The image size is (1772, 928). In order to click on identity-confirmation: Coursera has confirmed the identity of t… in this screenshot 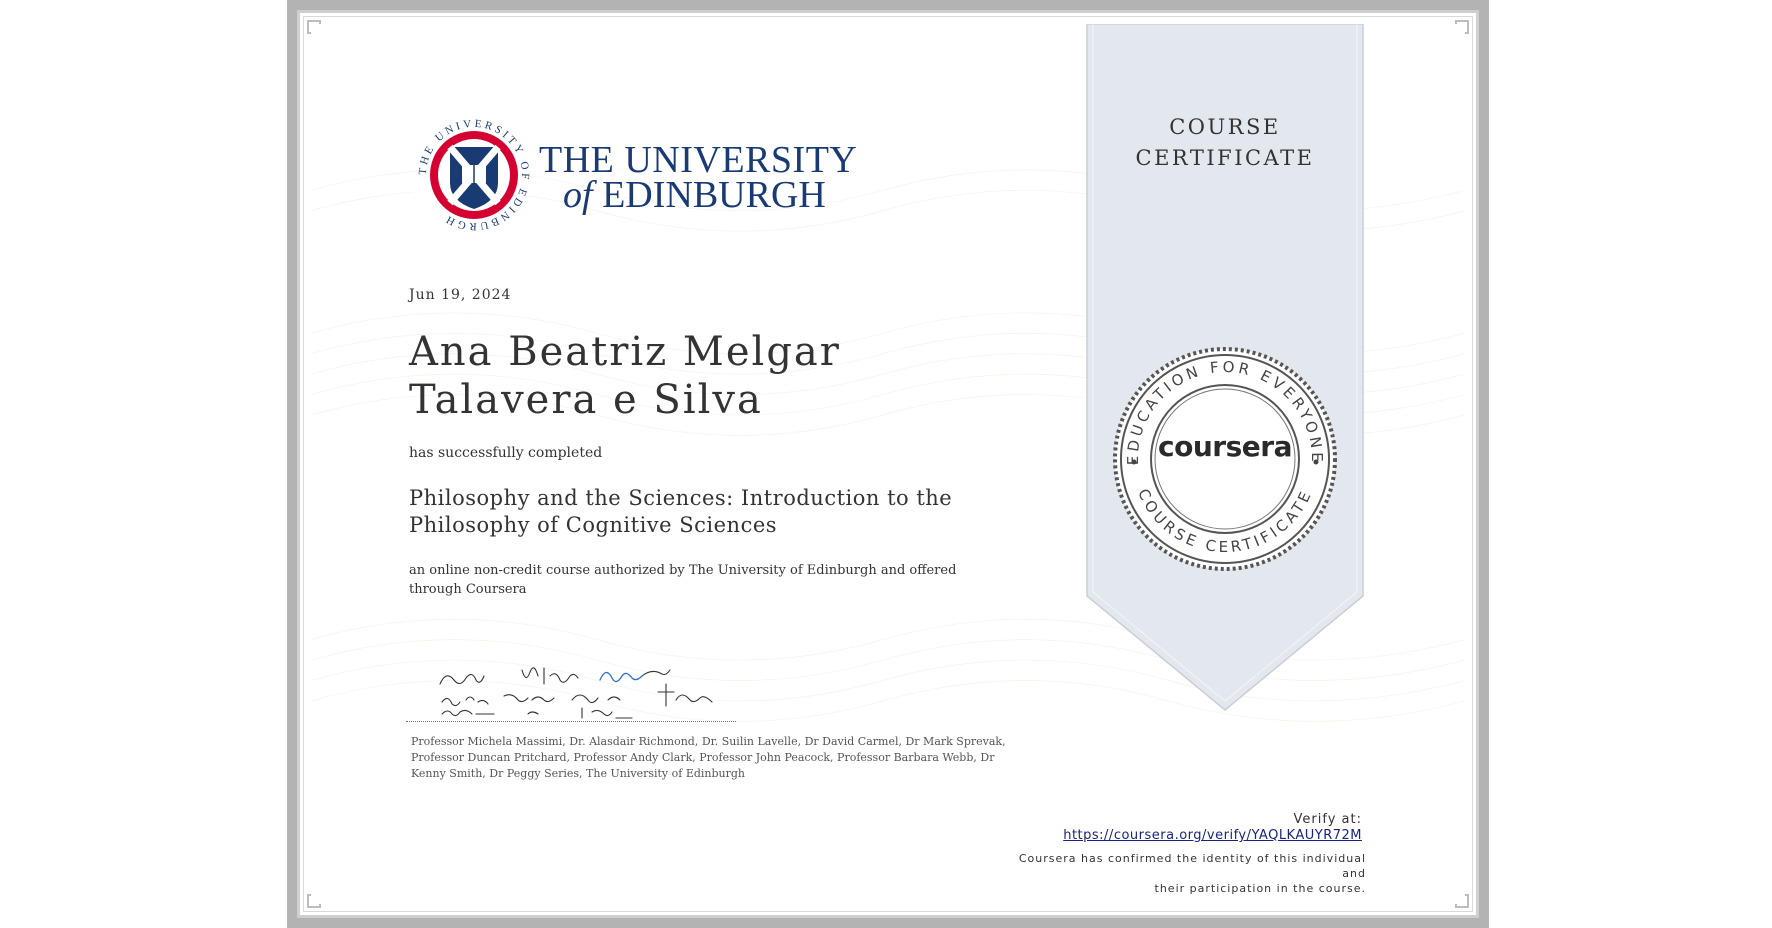, I will do `click(1186, 873)`.